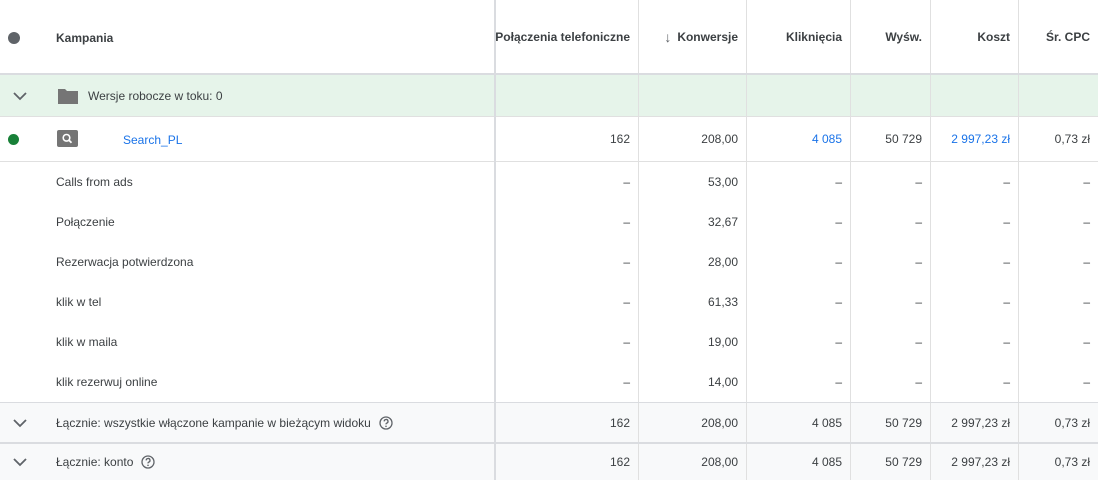 Image resolution: width=1098 pixels, height=480 pixels. What do you see at coordinates (85, 222) in the screenshot?
I see `conversion-name: Połączenie` at bounding box center [85, 222].